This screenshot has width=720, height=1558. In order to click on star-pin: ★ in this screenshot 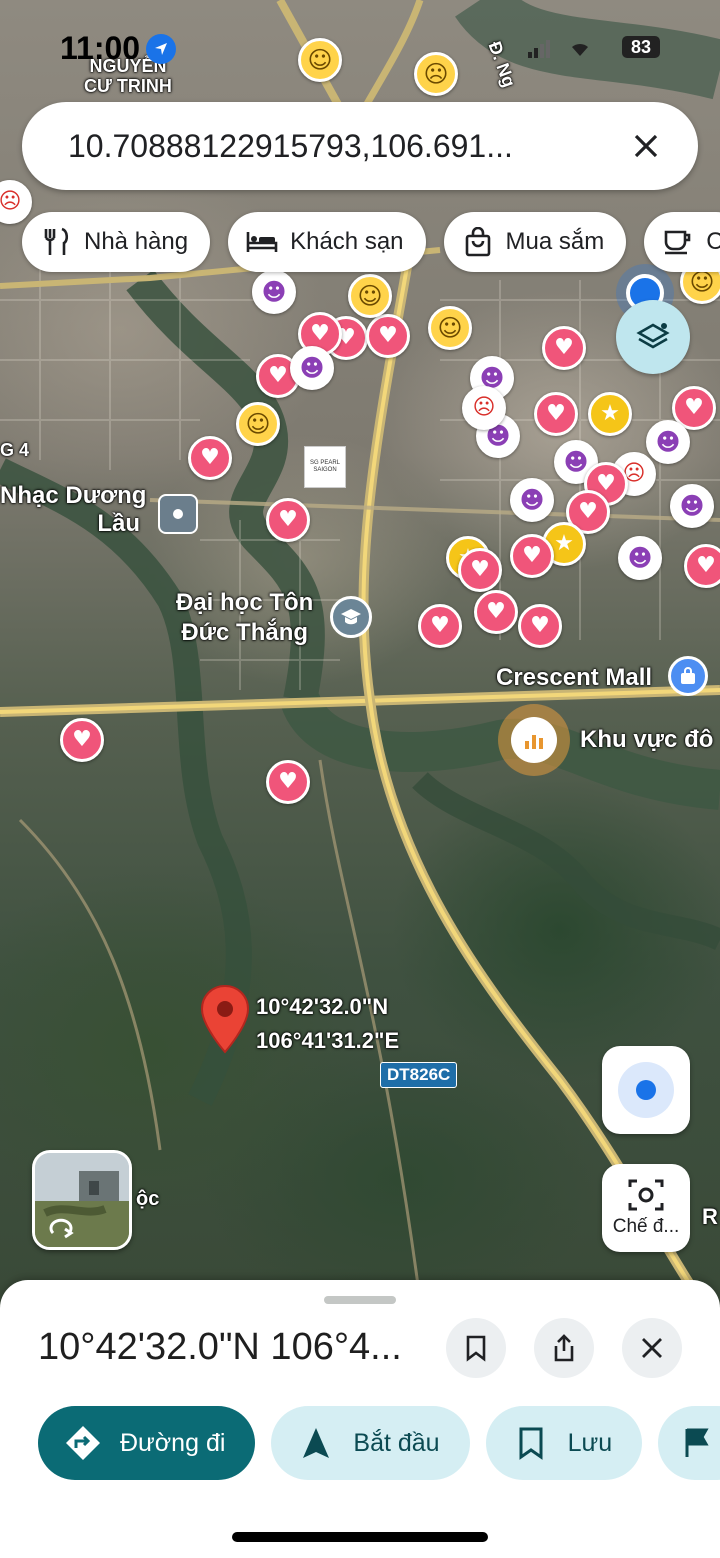, I will do `click(610, 414)`.